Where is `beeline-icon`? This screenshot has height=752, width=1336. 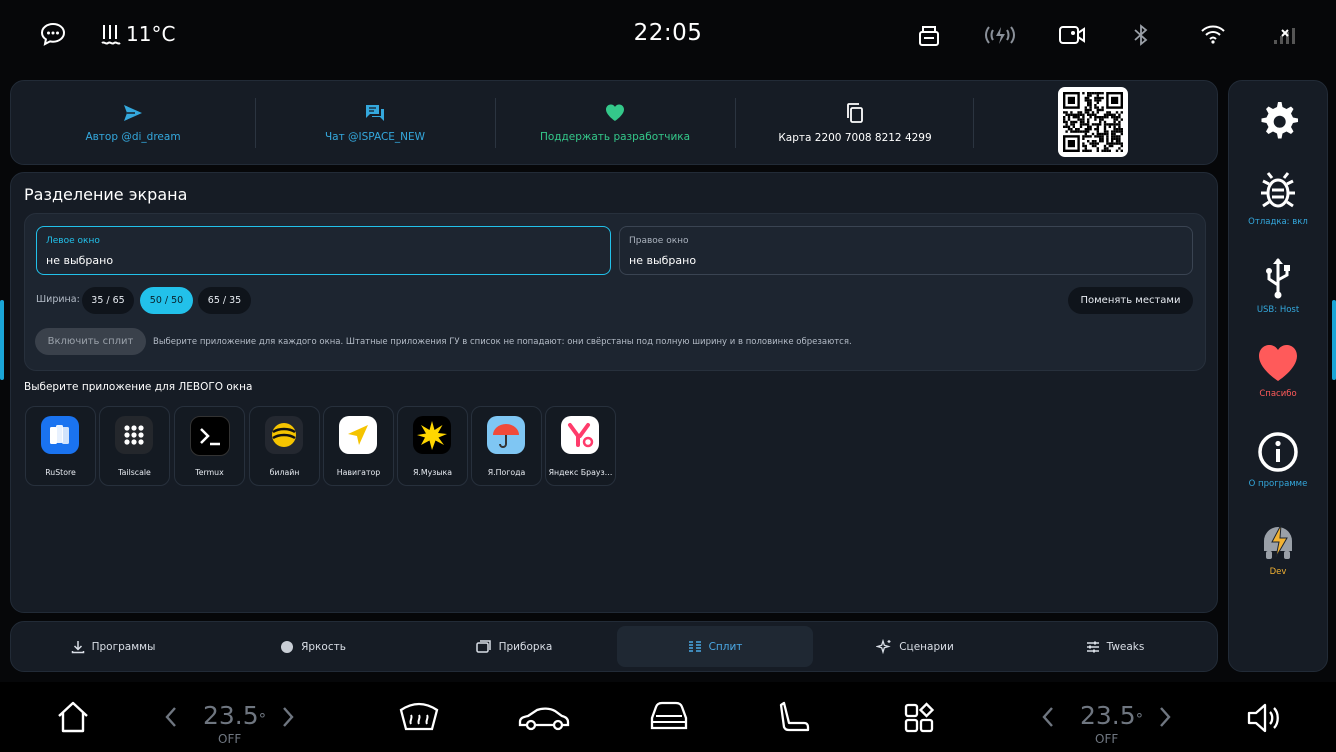
beeline-icon is located at coordinates (284, 435).